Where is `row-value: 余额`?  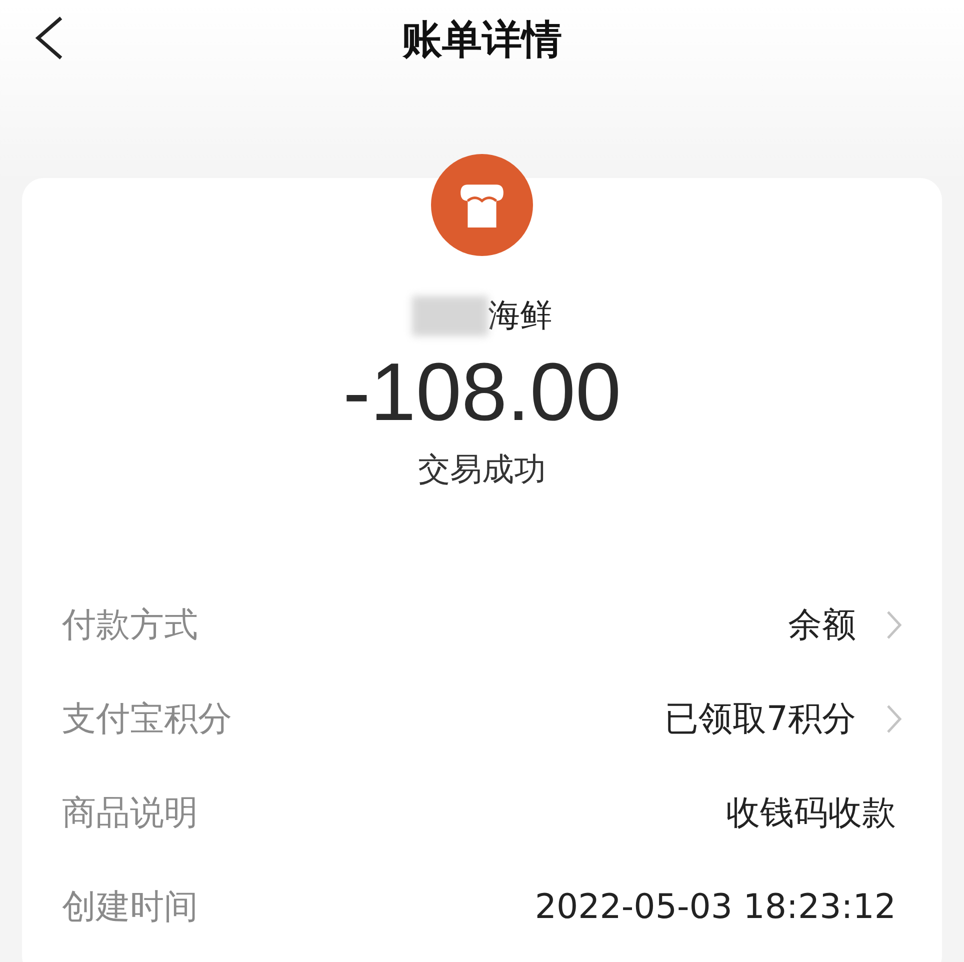 row-value: 余额 is located at coordinates (822, 625).